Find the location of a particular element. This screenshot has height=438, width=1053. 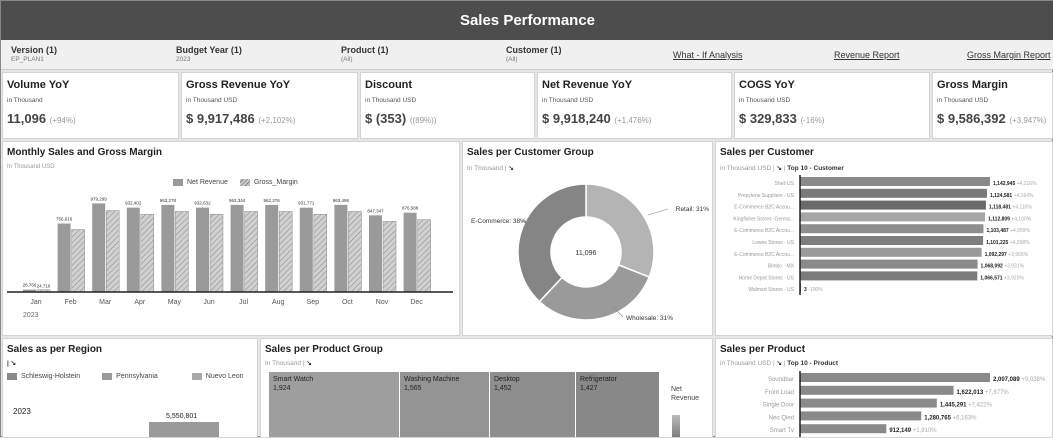

region-bar is located at coordinates (184, 429).